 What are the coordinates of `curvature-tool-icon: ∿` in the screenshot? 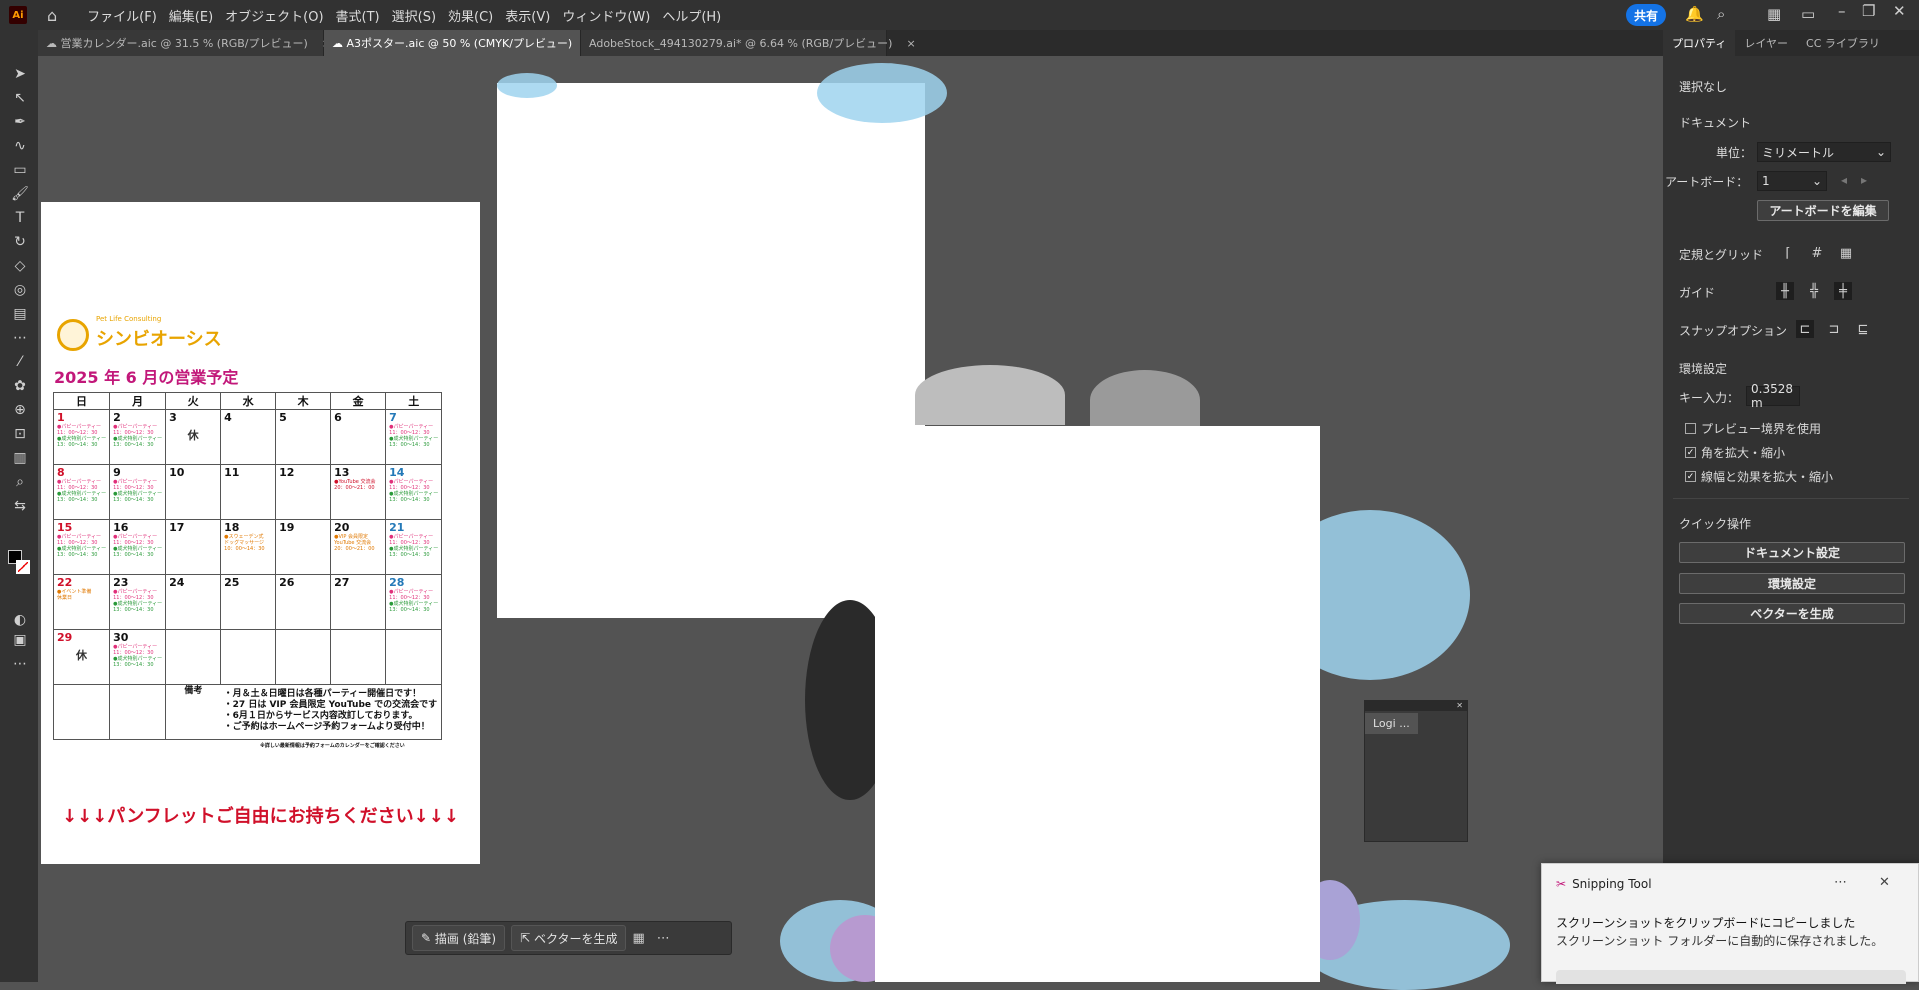 It's located at (20, 146).